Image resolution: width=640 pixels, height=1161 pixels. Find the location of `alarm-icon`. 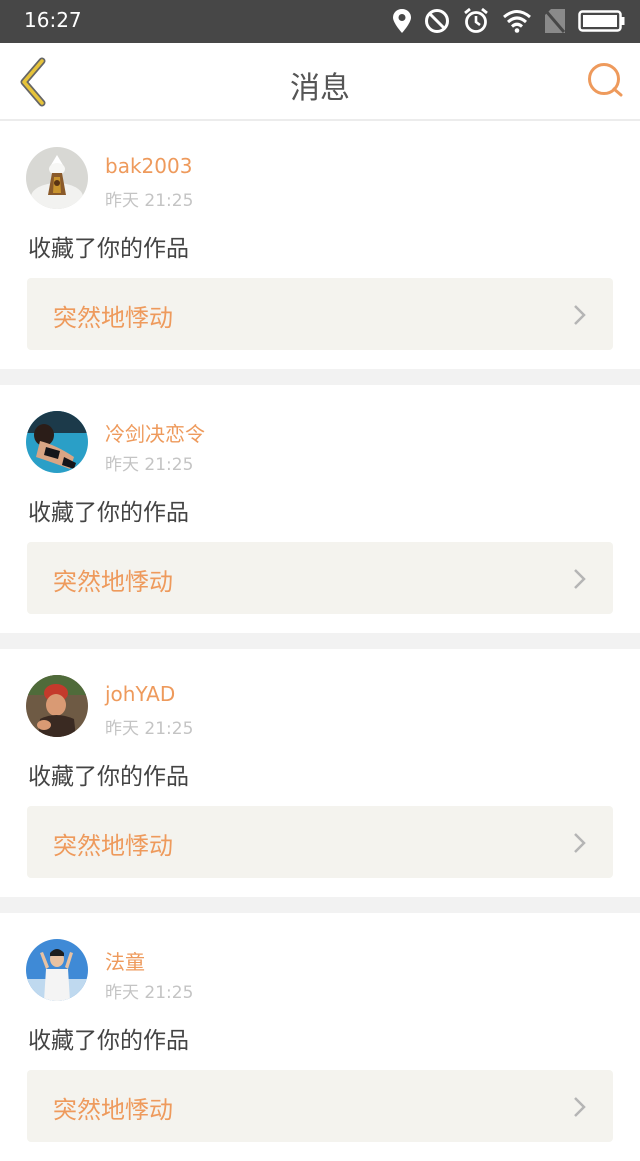

alarm-icon is located at coordinates (476, 21).